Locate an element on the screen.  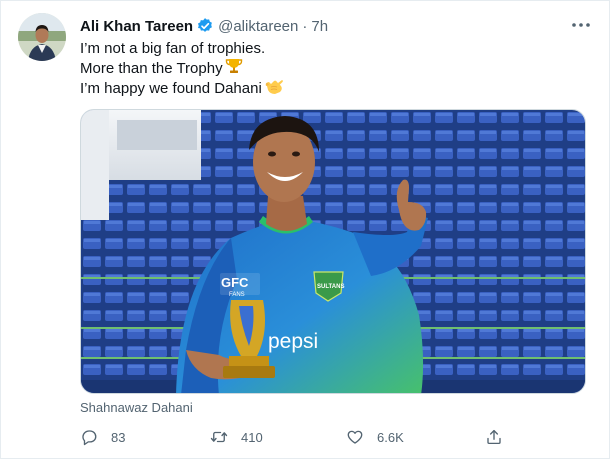
tweet-line: More than the Trophy is located at coordinates (182, 69).